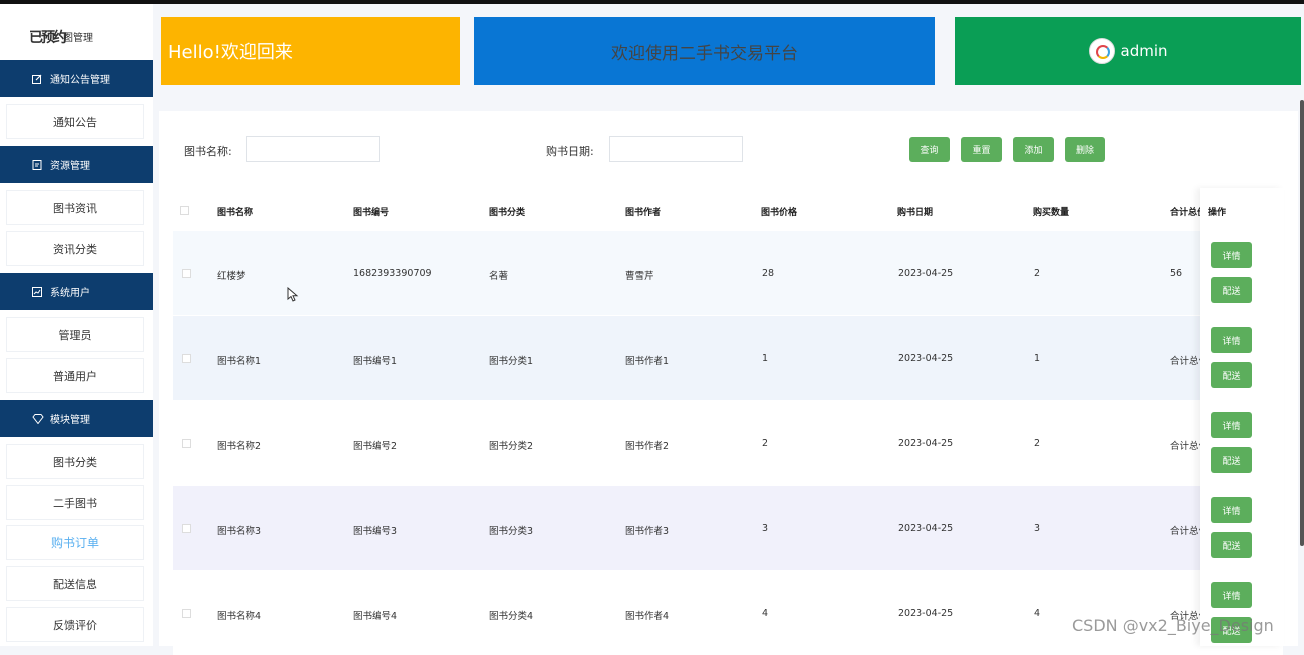  I want to click on sidebar-group-notice: 通知公告管理, so click(76, 78).